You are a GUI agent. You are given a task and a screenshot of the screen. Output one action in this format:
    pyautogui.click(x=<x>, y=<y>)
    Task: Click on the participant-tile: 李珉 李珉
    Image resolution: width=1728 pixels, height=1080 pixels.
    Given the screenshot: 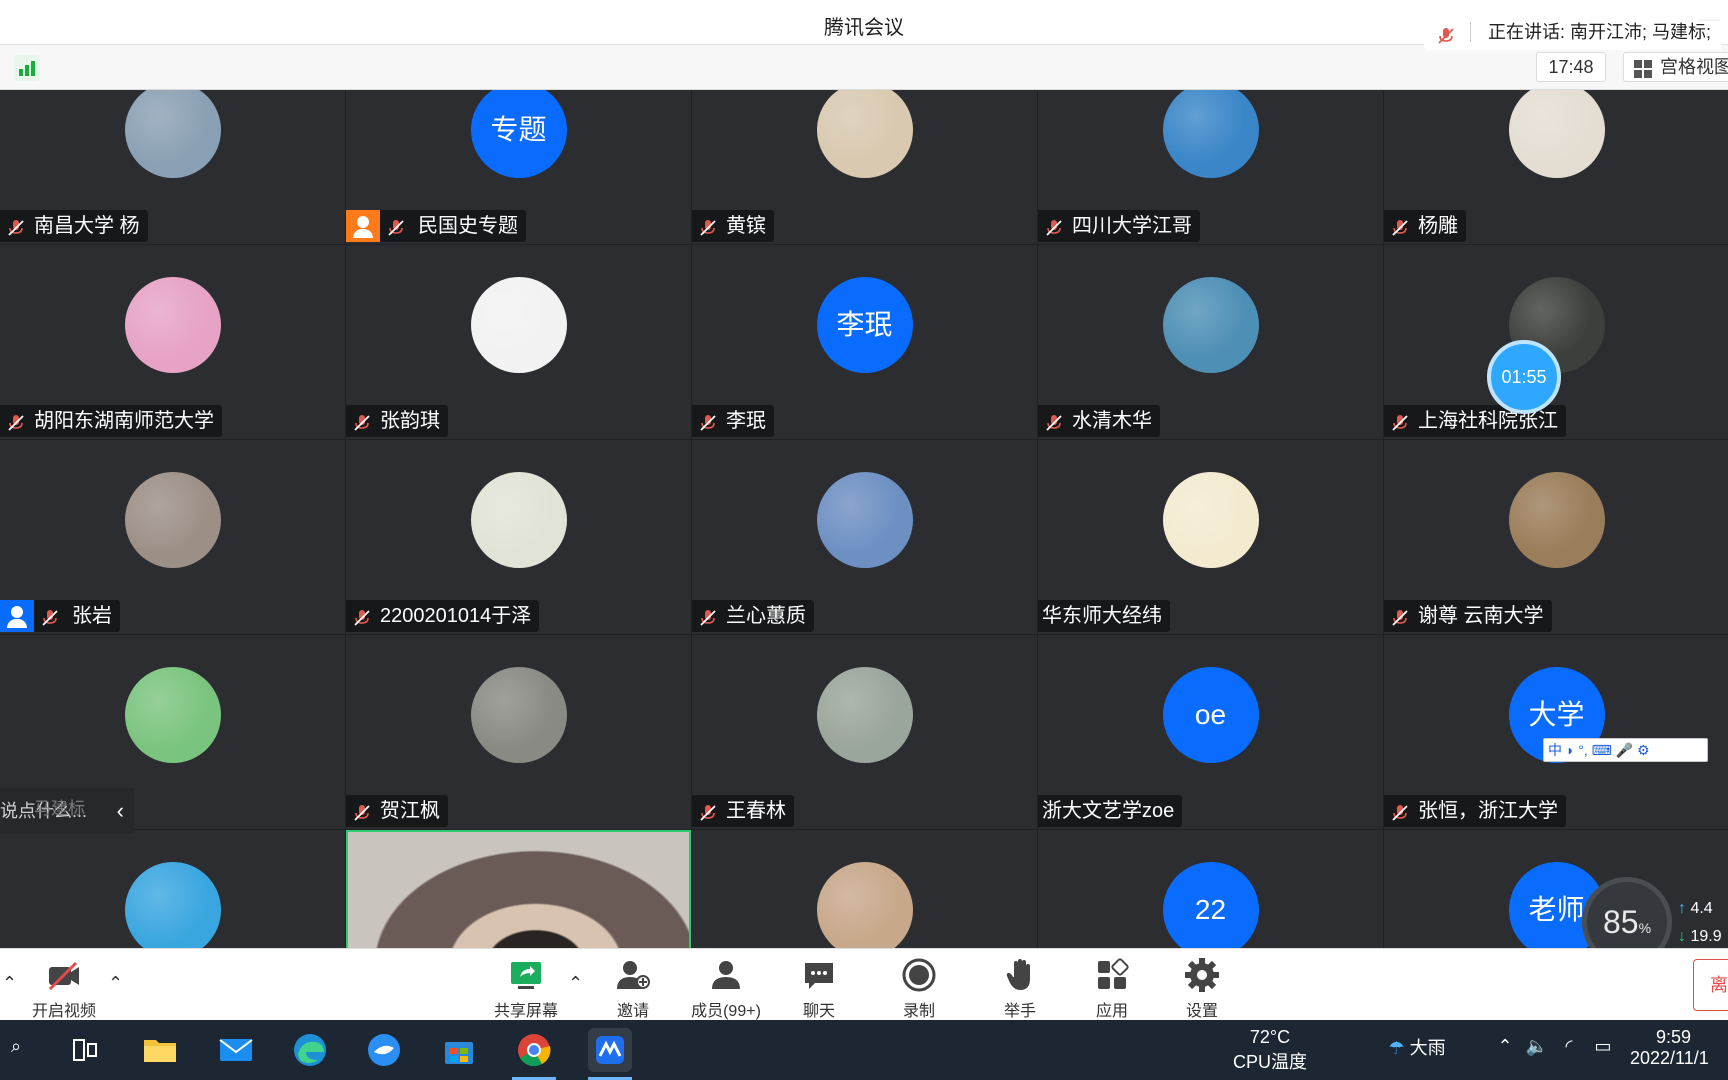 What is the action you would take?
    pyautogui.click(x=864, y=342)
    